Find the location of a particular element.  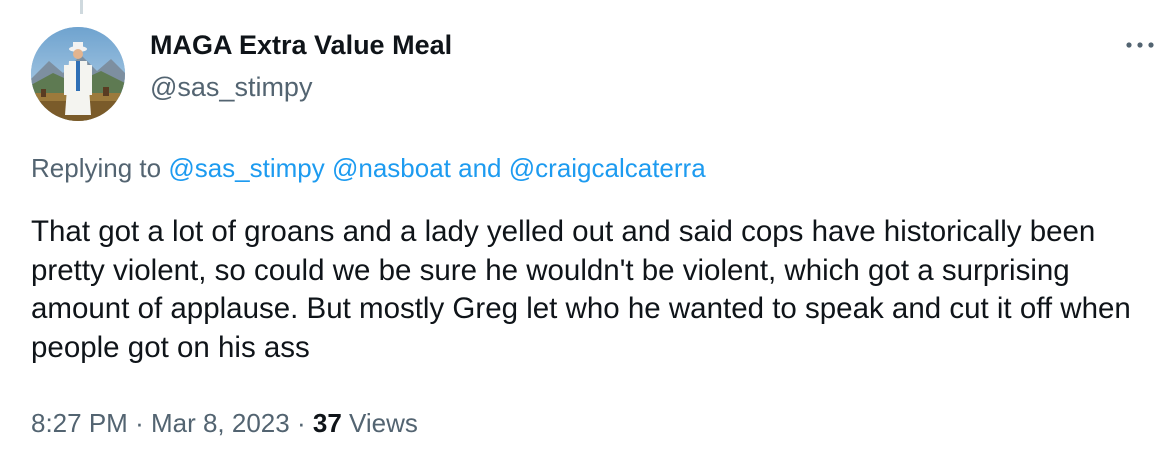

mention-link: @nasboat is located at coordinates (391, 168).